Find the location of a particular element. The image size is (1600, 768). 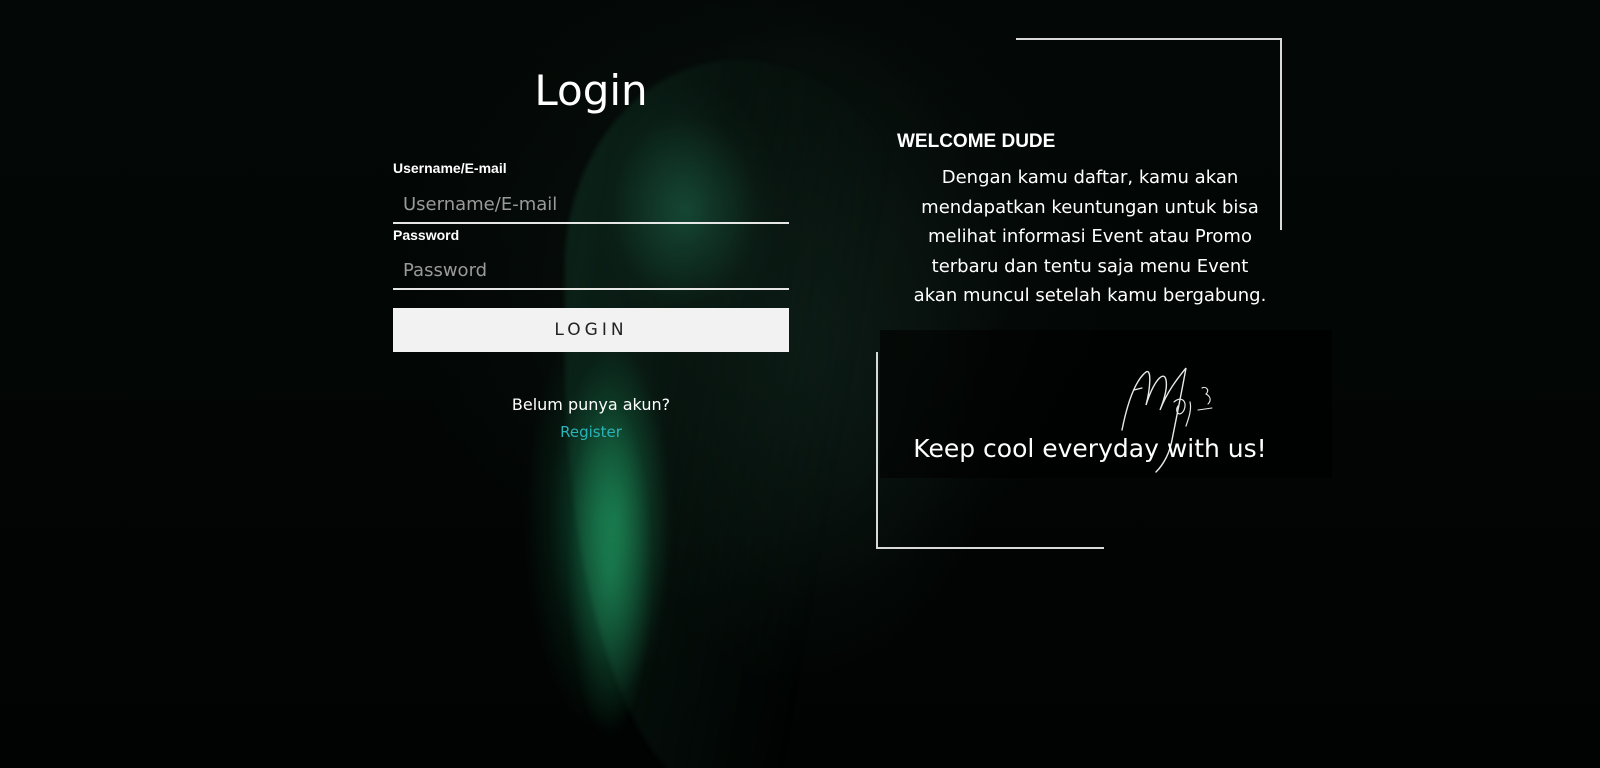

login-title: Login is located at coordinates (591, 90).